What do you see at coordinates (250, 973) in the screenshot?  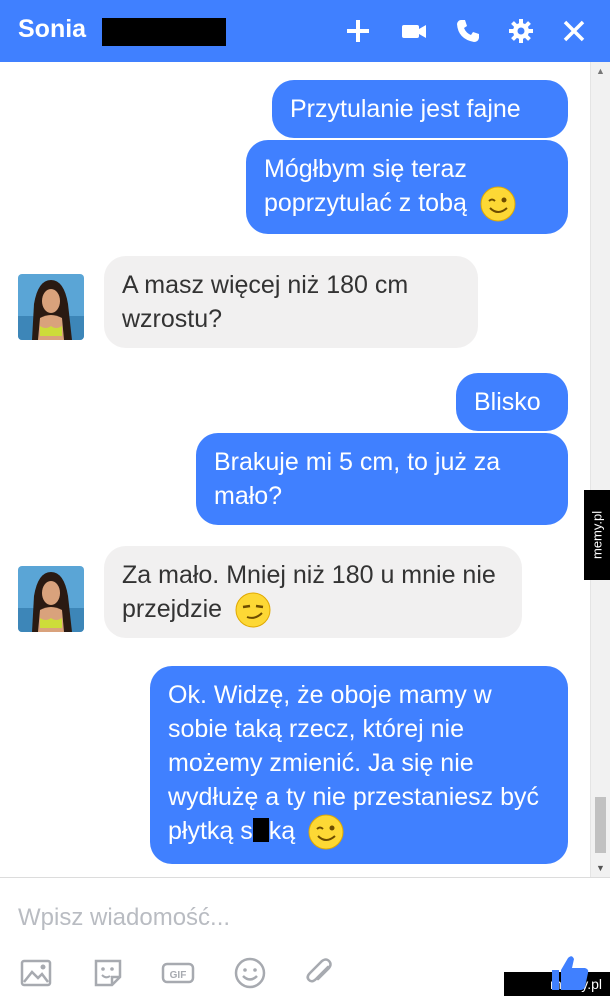 I see `emoji-icon` at bounding box center [250, 973].